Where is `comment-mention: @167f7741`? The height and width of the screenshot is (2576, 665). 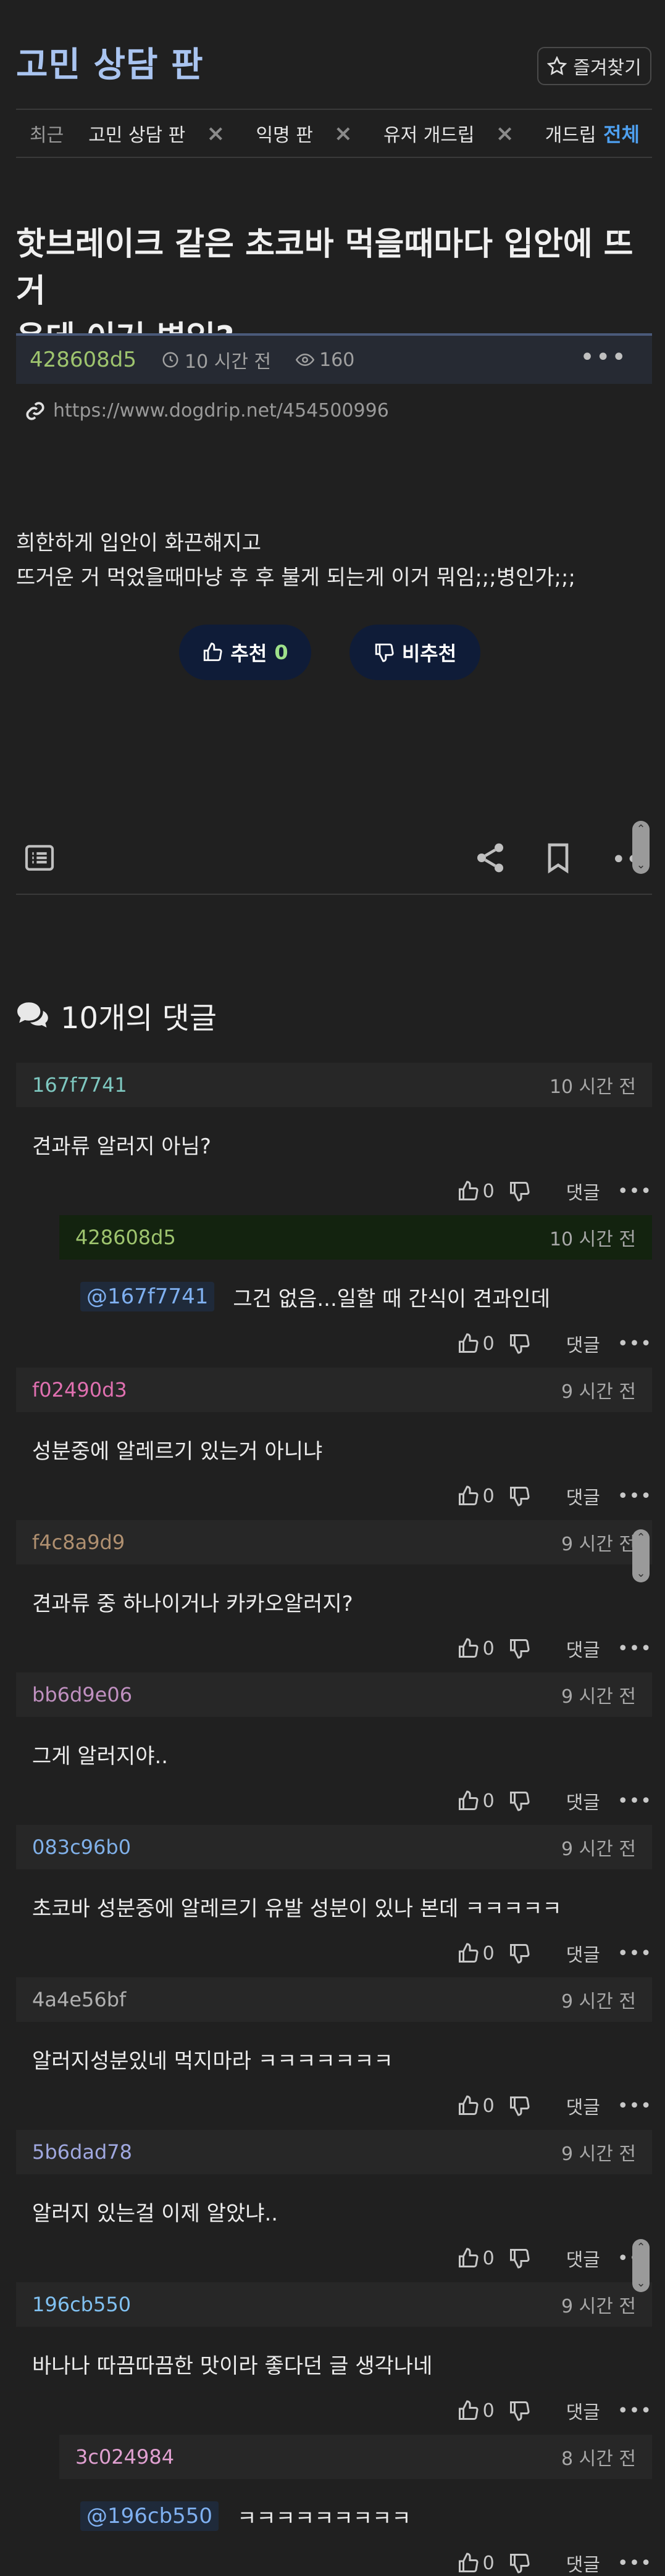
comment-mention: @167f7741 is located at coordinates (147, 1296).